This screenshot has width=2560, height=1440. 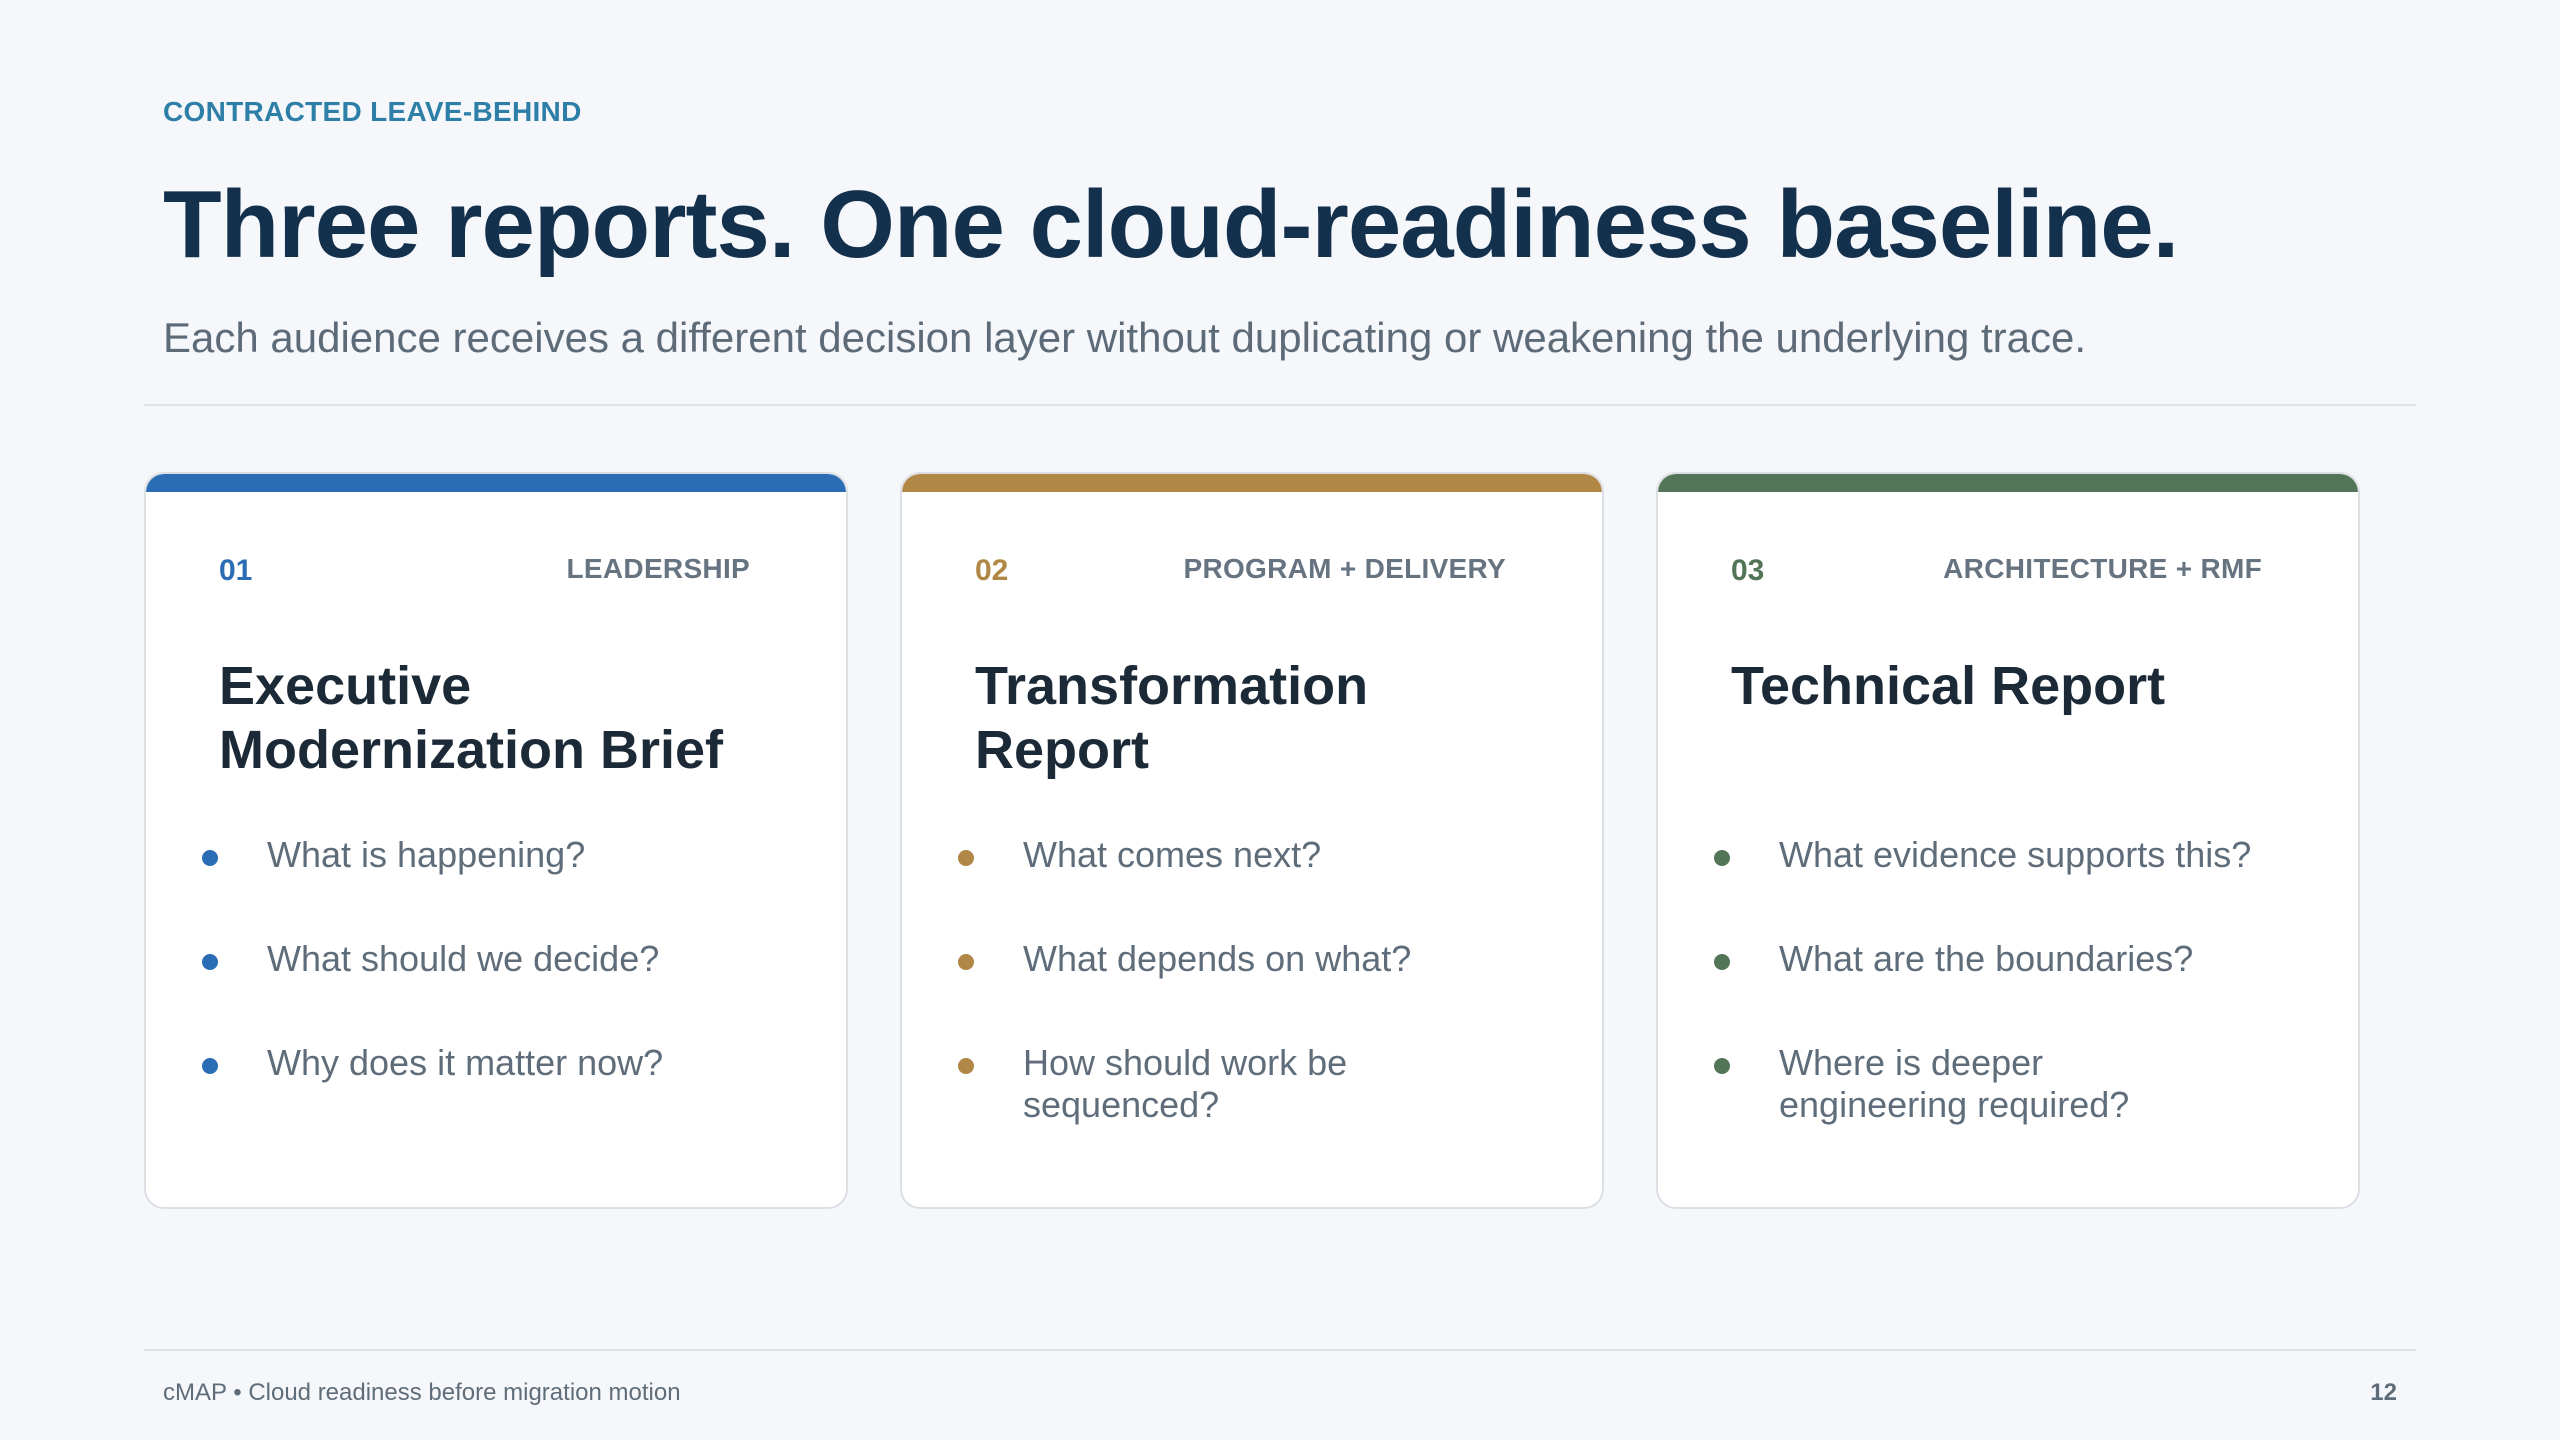 I want to click on question-text: What evidence supports this?, so click(x=2015, y=854).